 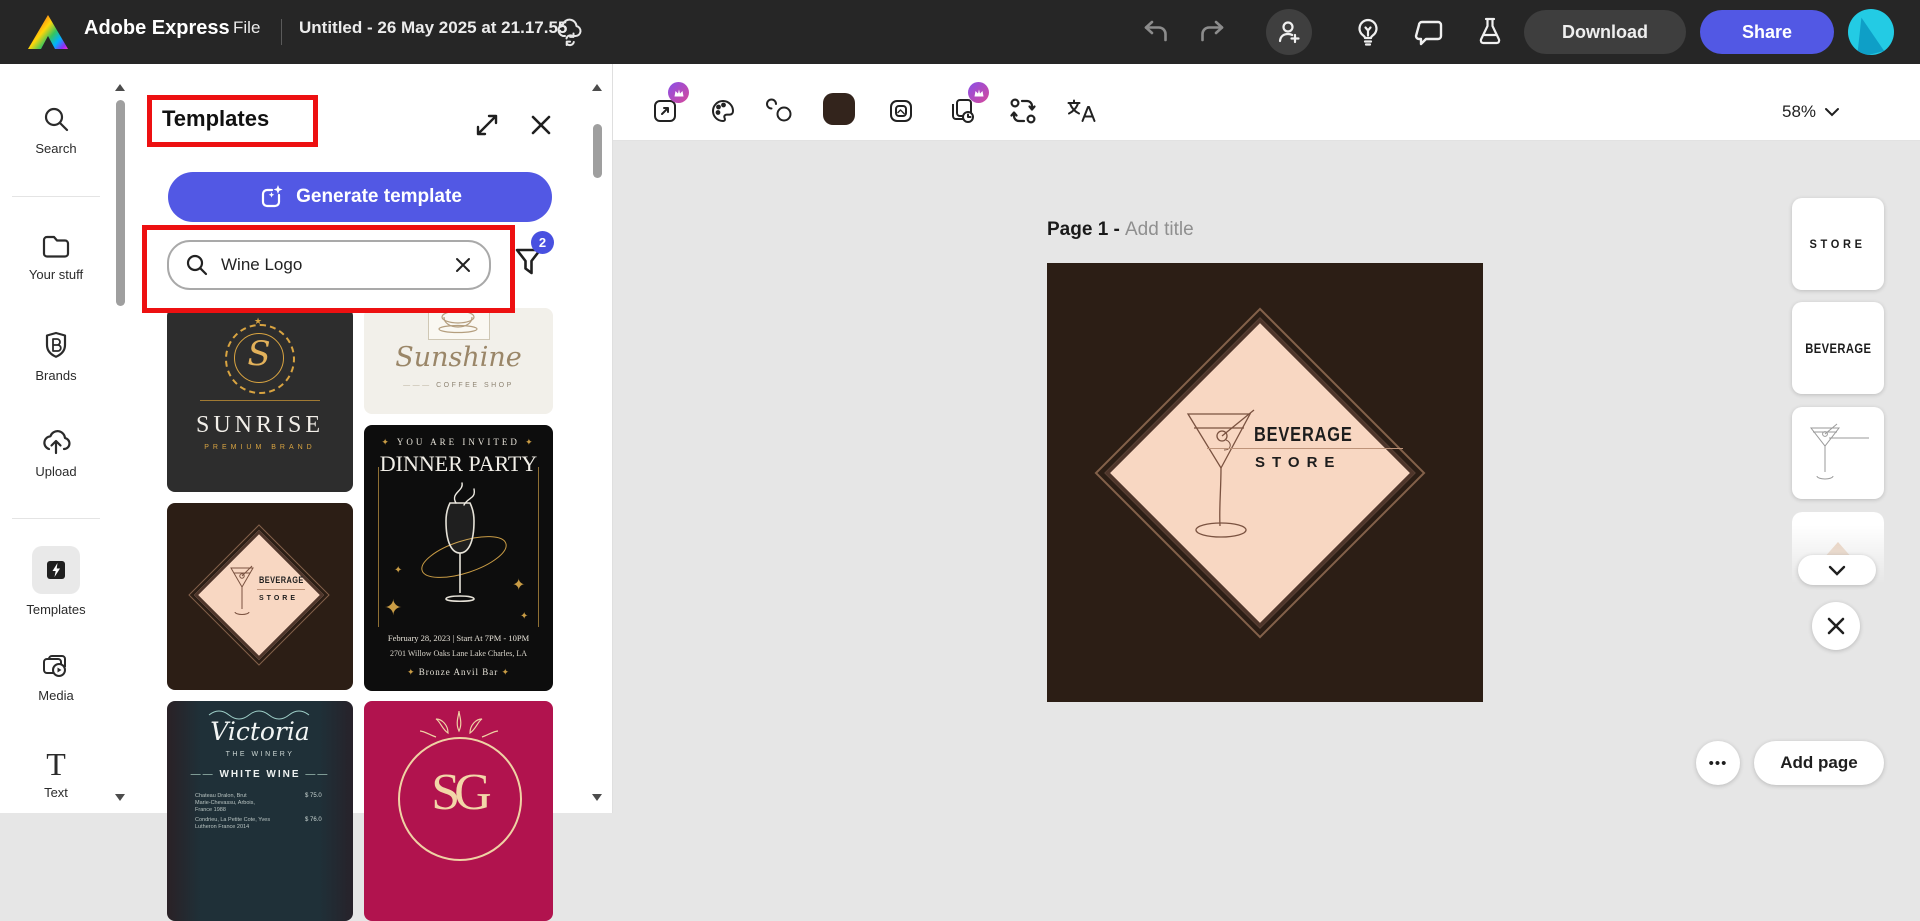 I want to click on template-card-beverage-store: BEVERAGE STORE, so click(x=260, y=596).